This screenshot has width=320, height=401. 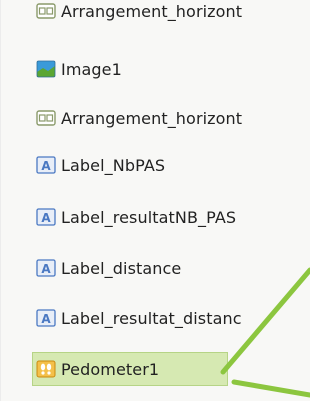 I want to click on tree-item-label-resultat-distance: A Label_resultat_distanc, so click(x=172, y=318).